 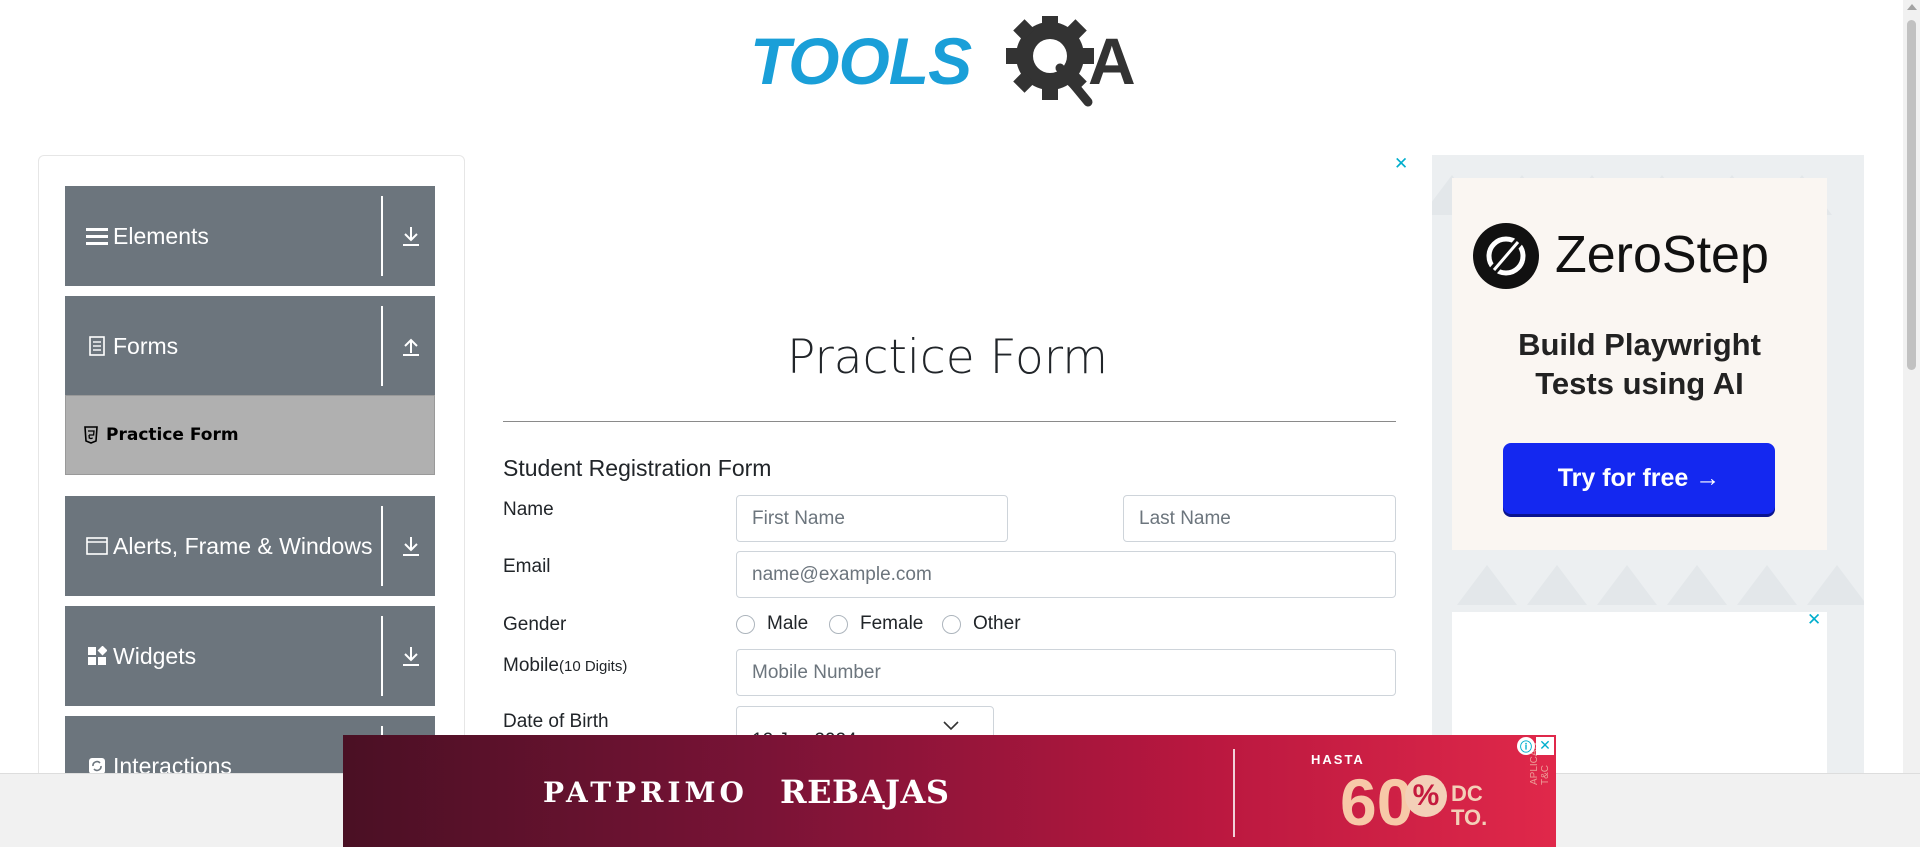 I want to click on last-name-input: Last Name, so click(x=1259, y=518).